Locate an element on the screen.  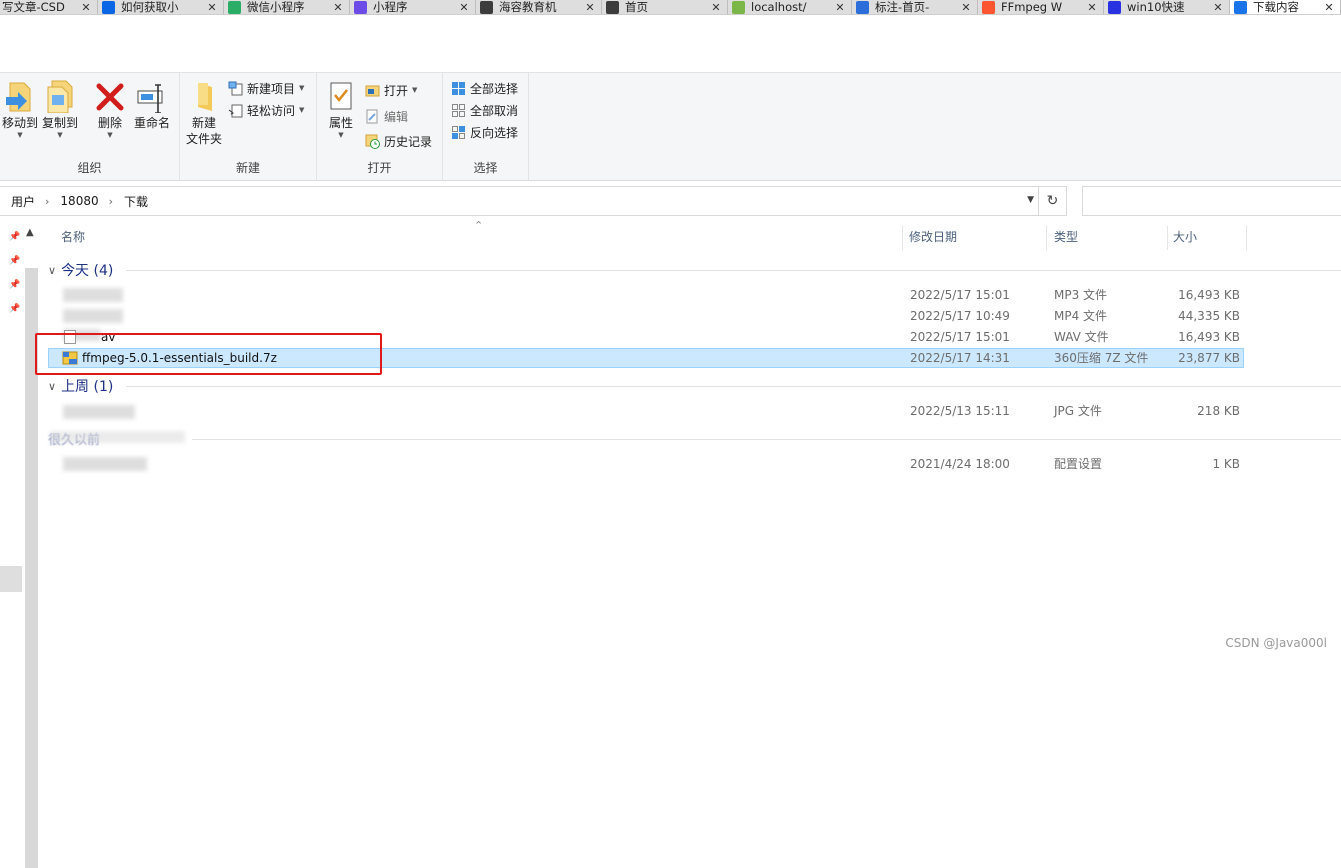
address-bar: 用户 › 18080 › 下载 ▼ ↻ is located at coordinates (533, 201).